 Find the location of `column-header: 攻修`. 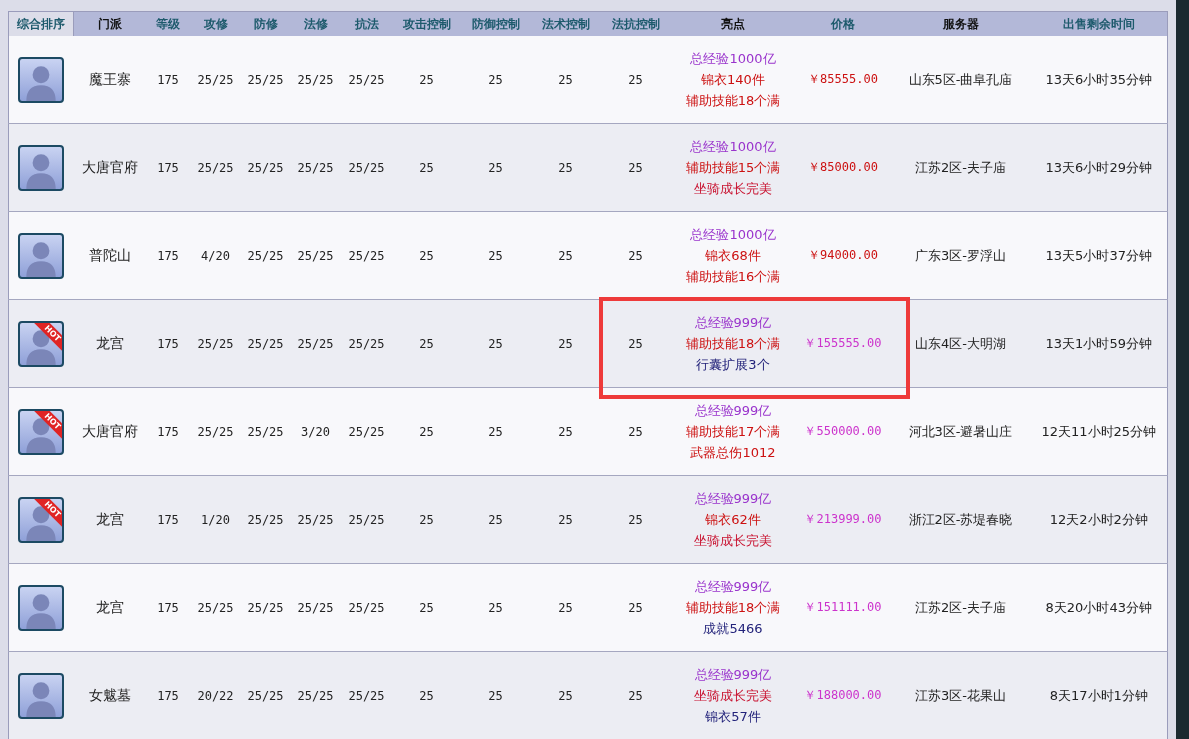

column-header: 攻修 is located at coordinates (215, 23).